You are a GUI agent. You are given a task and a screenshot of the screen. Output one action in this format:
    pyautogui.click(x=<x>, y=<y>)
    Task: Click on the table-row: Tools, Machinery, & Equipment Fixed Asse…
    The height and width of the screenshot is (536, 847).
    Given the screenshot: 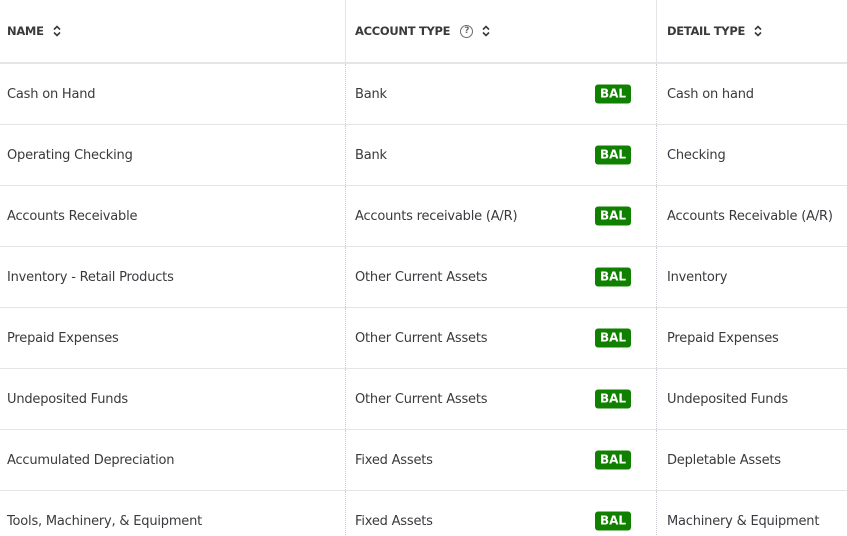 What is the action you would take?
    pyautogui.click(x=423, y=513)
    